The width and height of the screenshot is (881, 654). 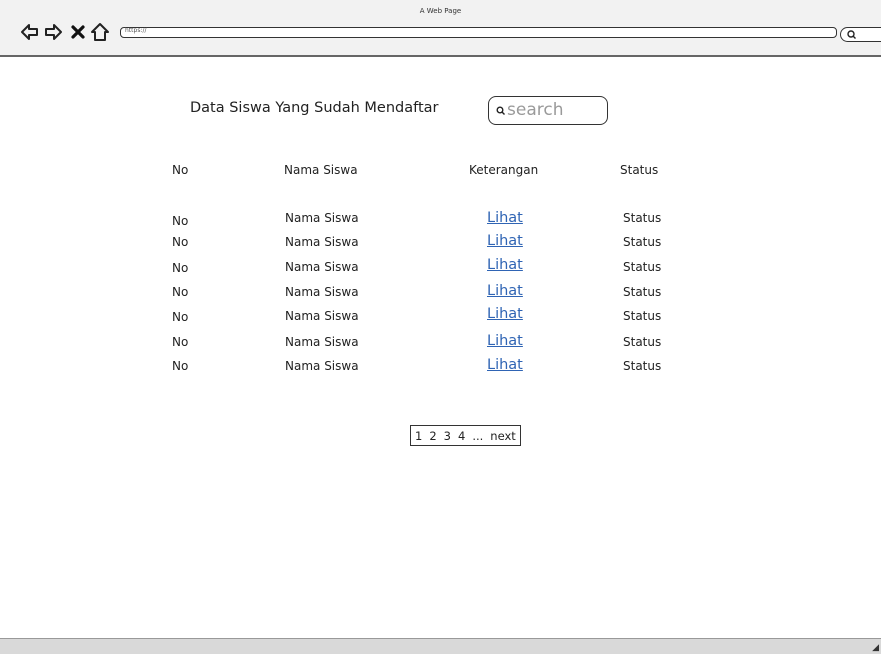 I want to click on header-status: Status, so click(x=639, y=170).